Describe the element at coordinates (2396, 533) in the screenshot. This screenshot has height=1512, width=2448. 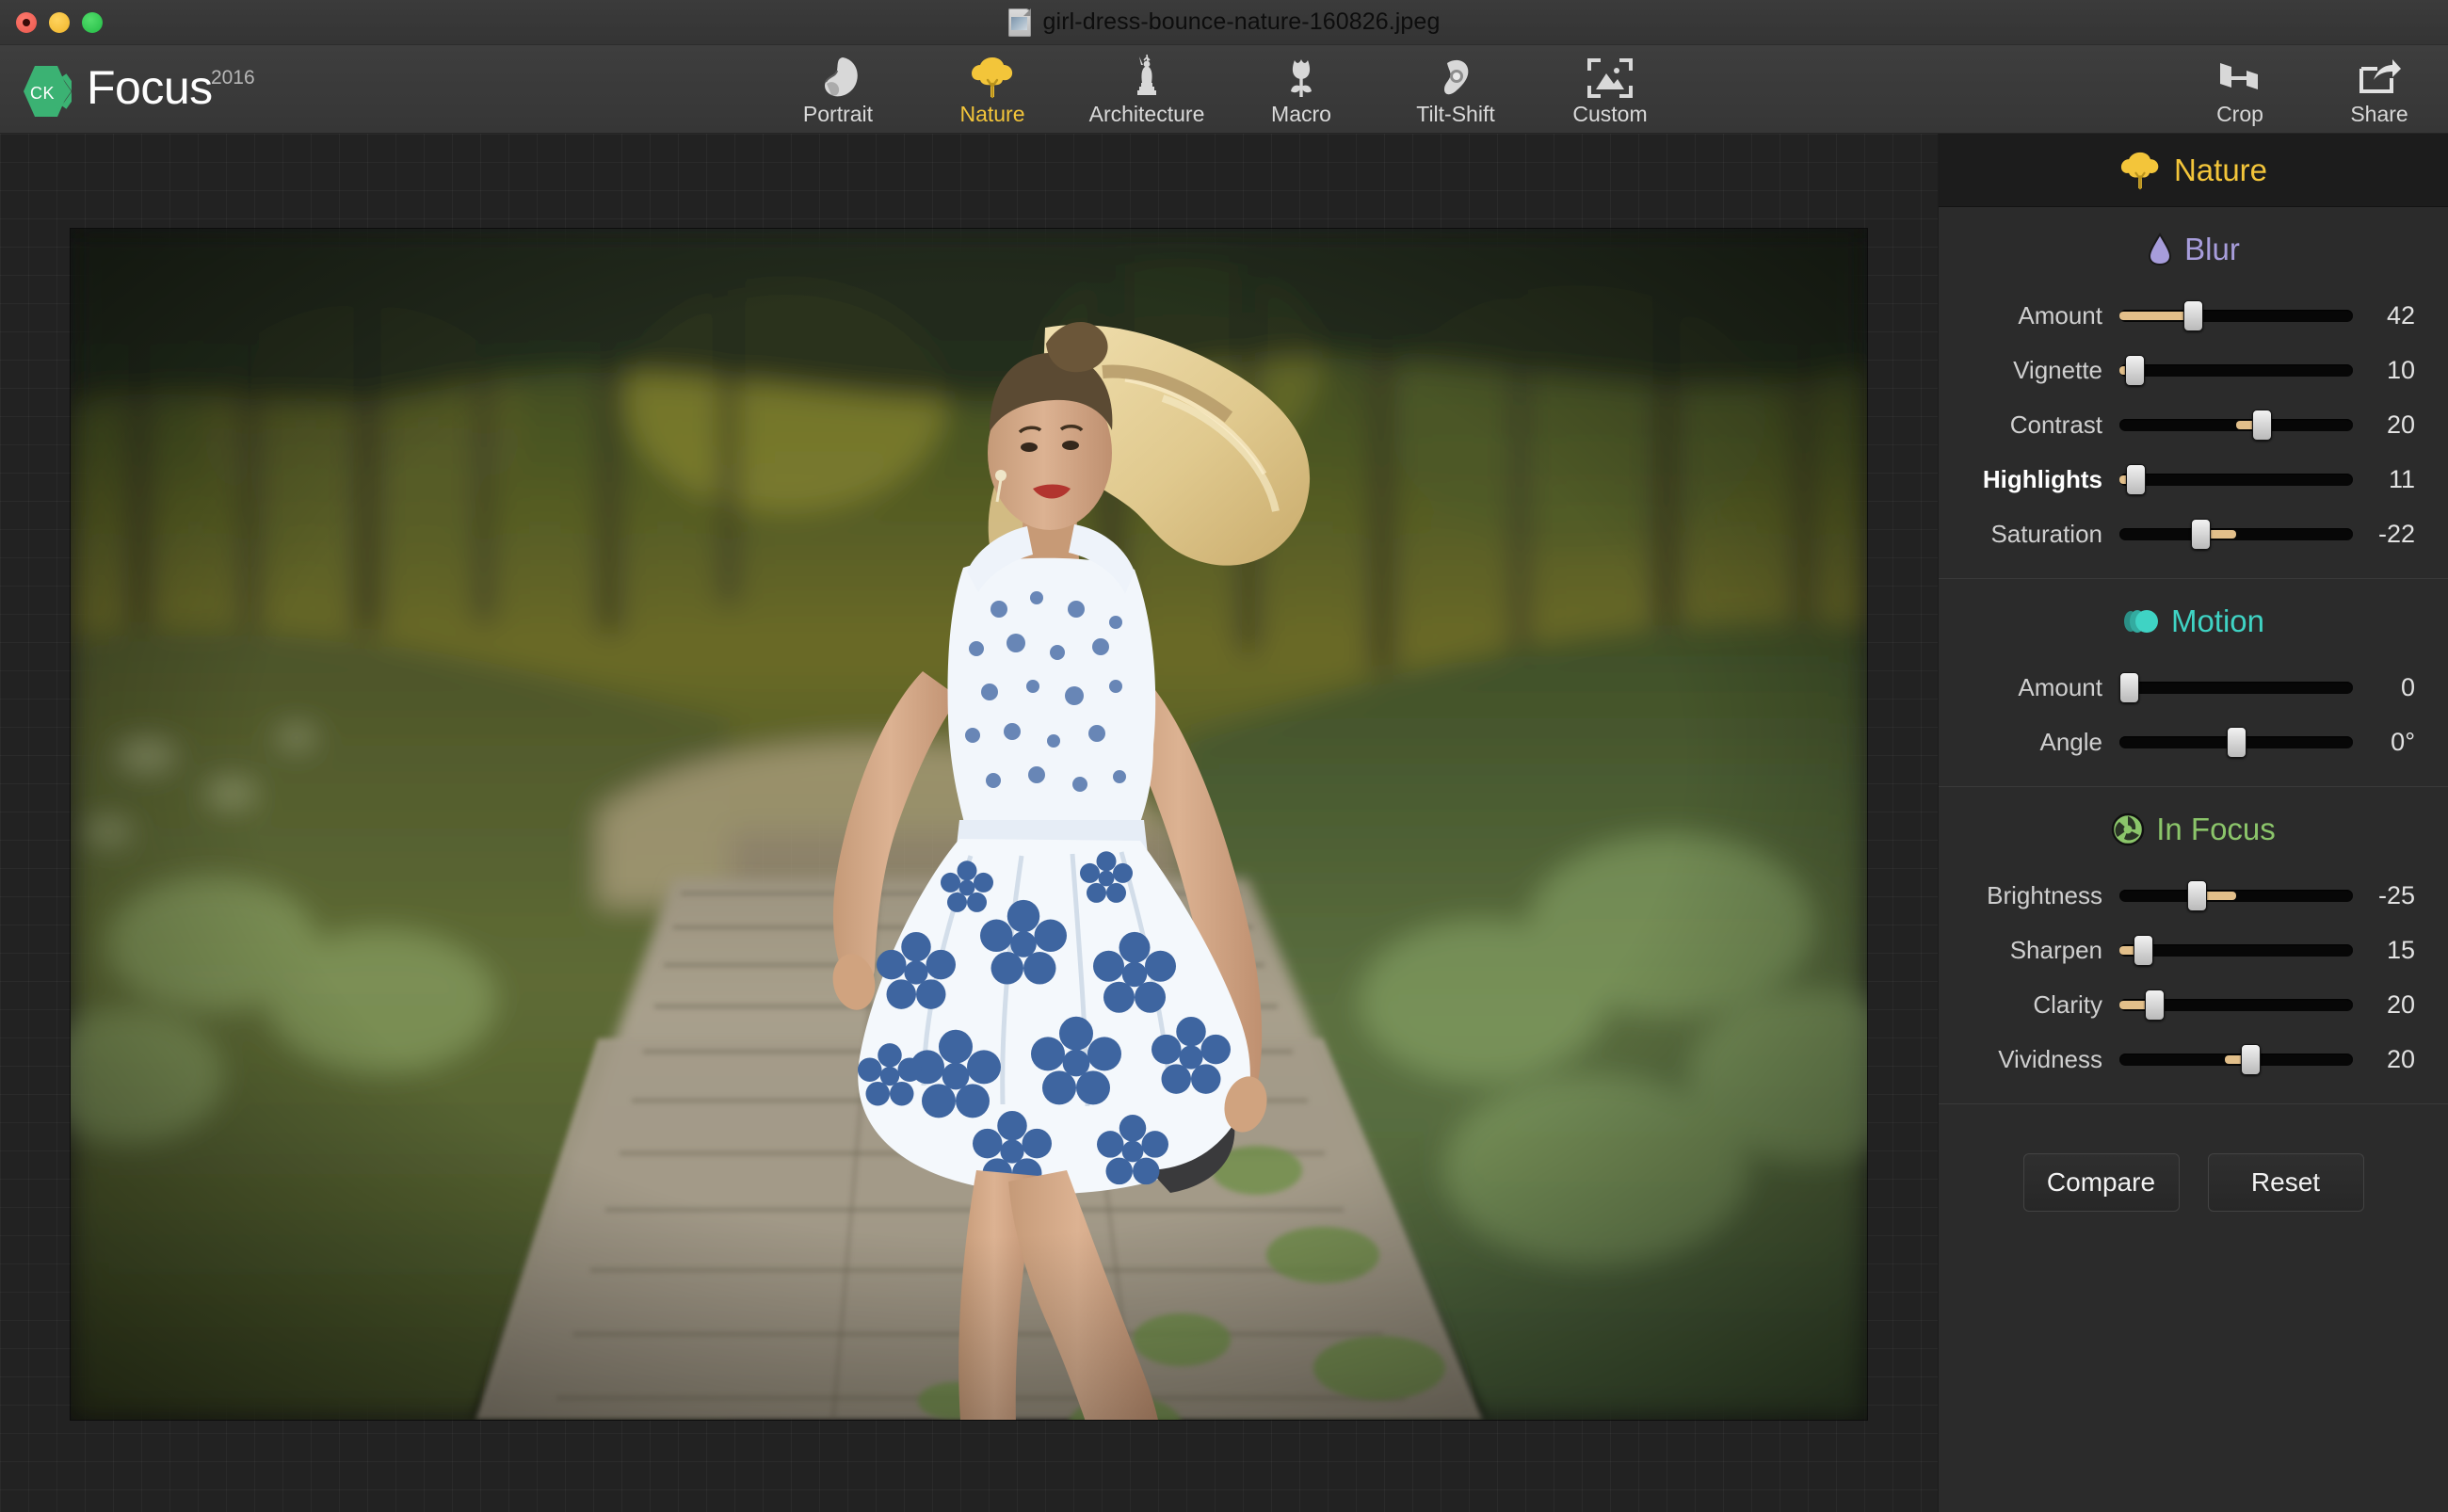
I see `slider-saturation-value: -22` at that location.